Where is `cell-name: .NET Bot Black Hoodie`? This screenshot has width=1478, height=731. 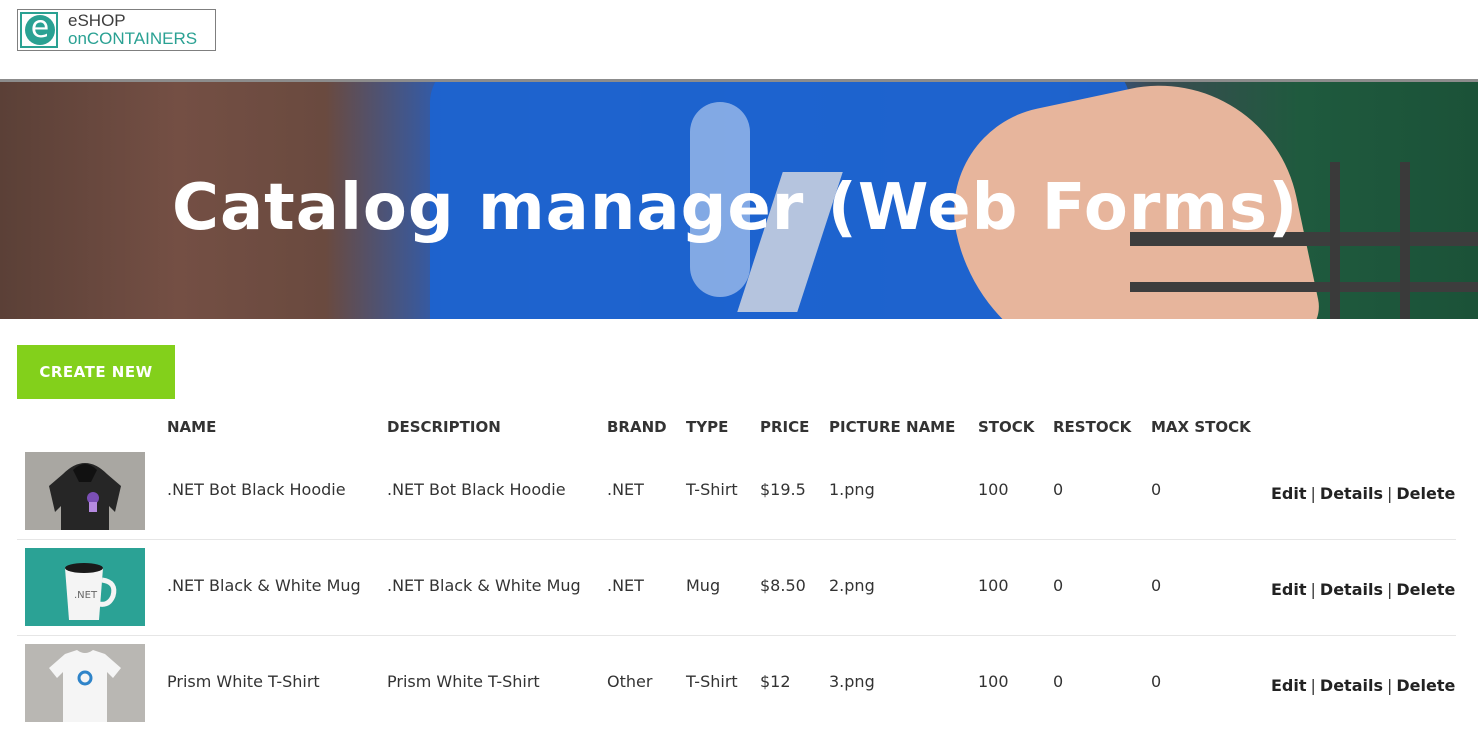 cell-name: .NET Bot Black Hoodie is located at coordinates (256, 489).